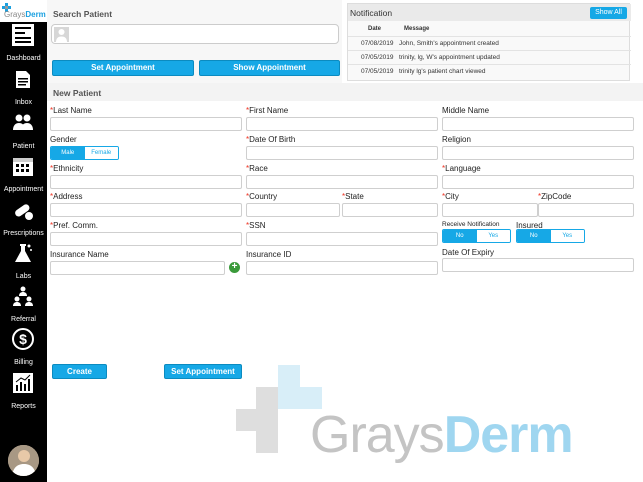  Describe the element at coordinates (466, 110) in the screenshot. I see `middle-name-label: Middle Name` at that location.